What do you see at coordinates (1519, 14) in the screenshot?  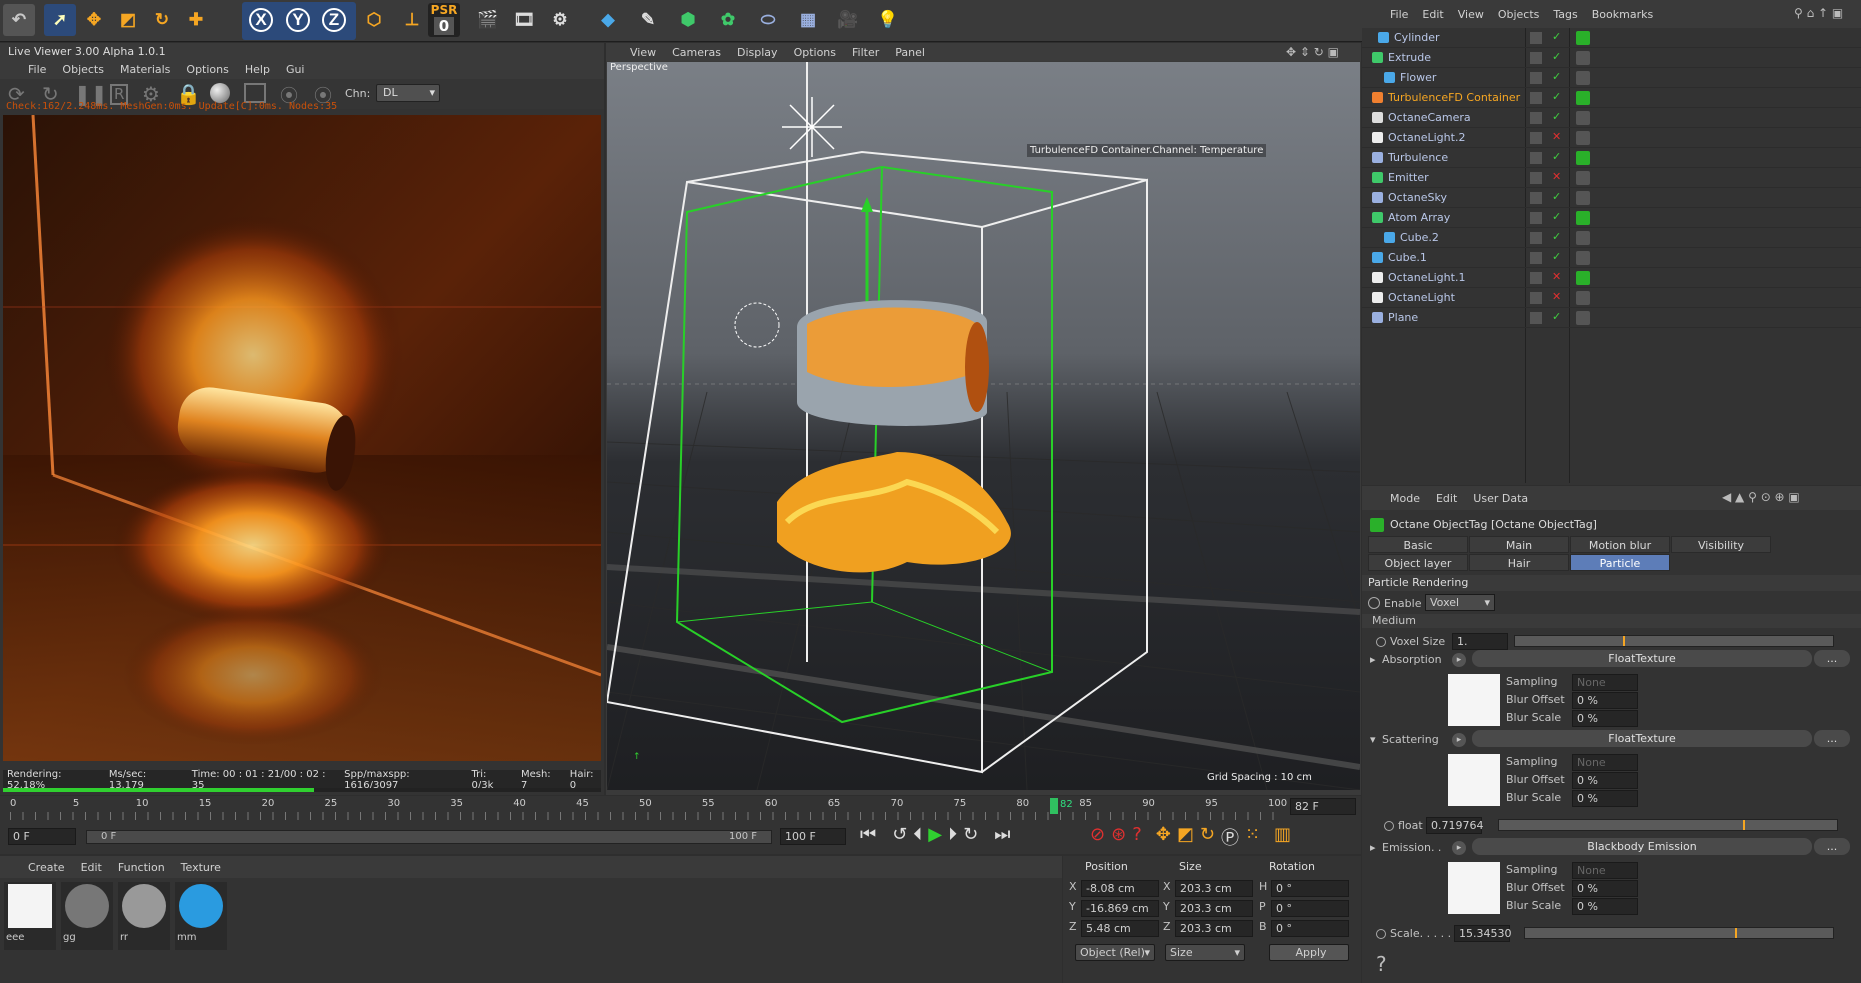 I see `om-menu-objects: Objects` at bounding box center [1519, 14].